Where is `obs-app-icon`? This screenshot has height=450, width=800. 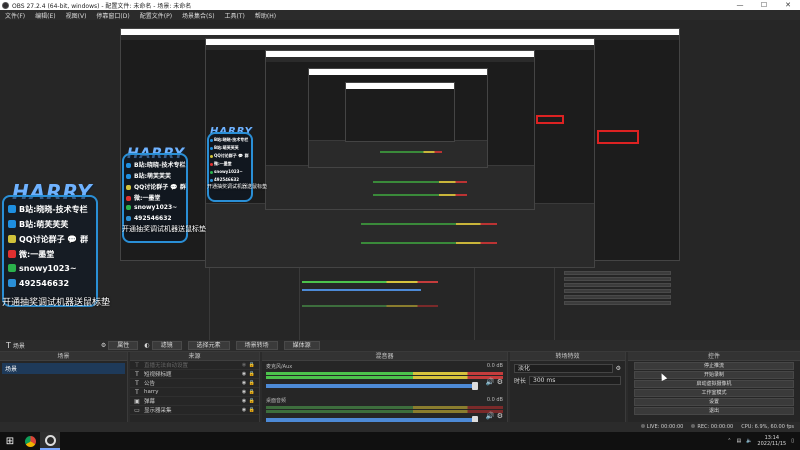 obs-app-icon is located at coordinates (5, 5).